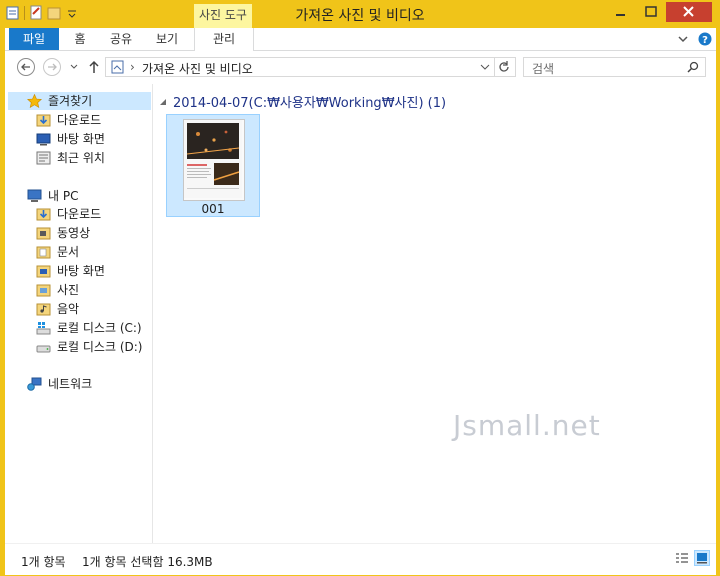 Image resolution: width=720 pixels, height=576 pixels. I want to click on address-row: › 가져온 사진 및 비디오 검색, so click(360, 67).